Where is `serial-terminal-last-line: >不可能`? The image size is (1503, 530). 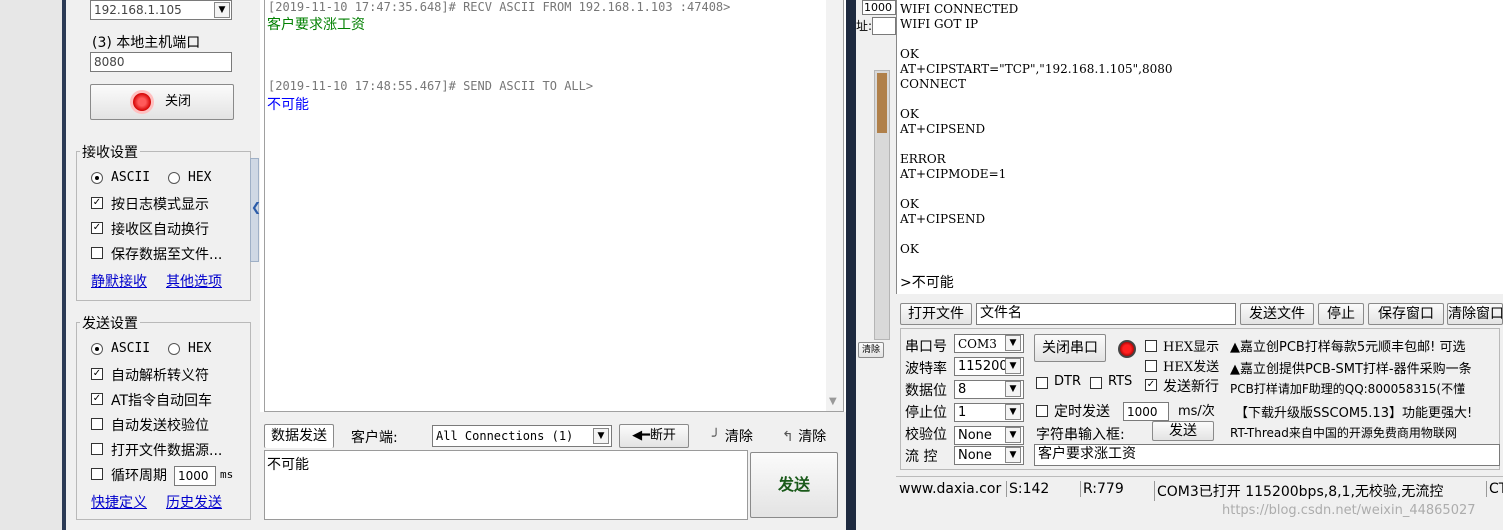
serial-terminal-last-line: >不可能 is located at coordinates (927, 283).